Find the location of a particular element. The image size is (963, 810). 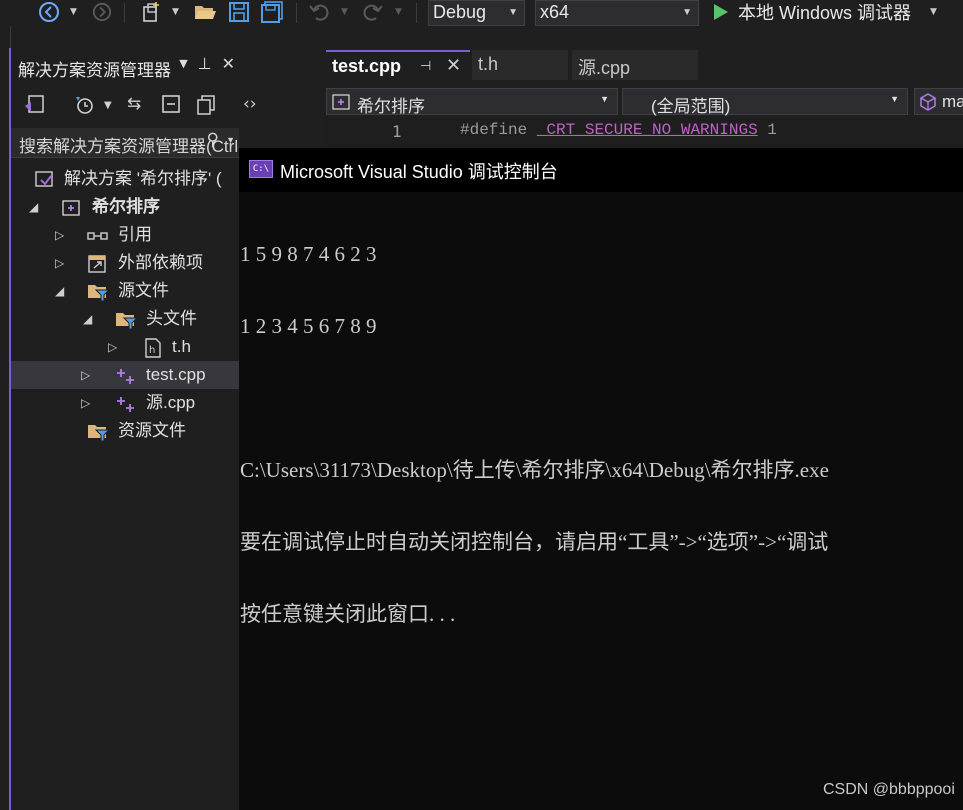

switch-views-icon is located at coordinates (35, 107).